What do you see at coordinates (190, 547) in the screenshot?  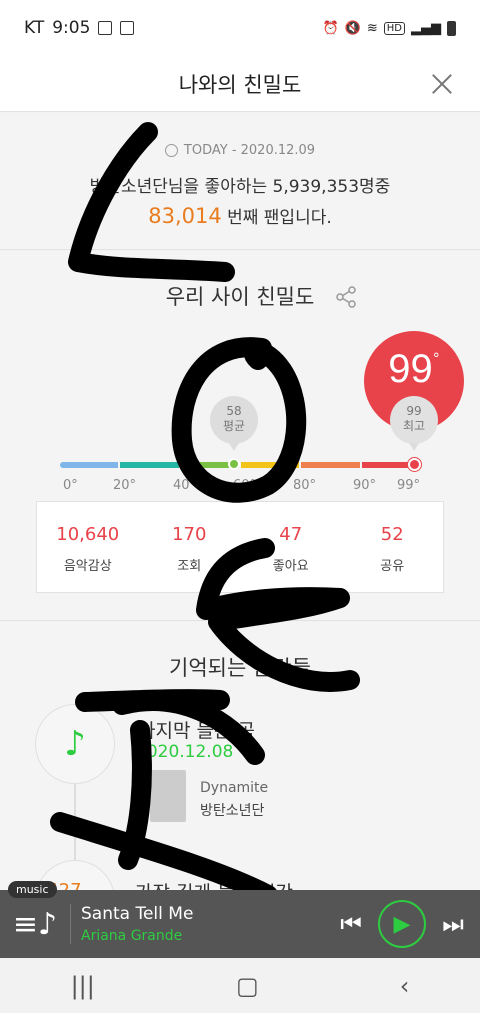 I see `stat-item: 170 조회` at bounding box center [190, 547].